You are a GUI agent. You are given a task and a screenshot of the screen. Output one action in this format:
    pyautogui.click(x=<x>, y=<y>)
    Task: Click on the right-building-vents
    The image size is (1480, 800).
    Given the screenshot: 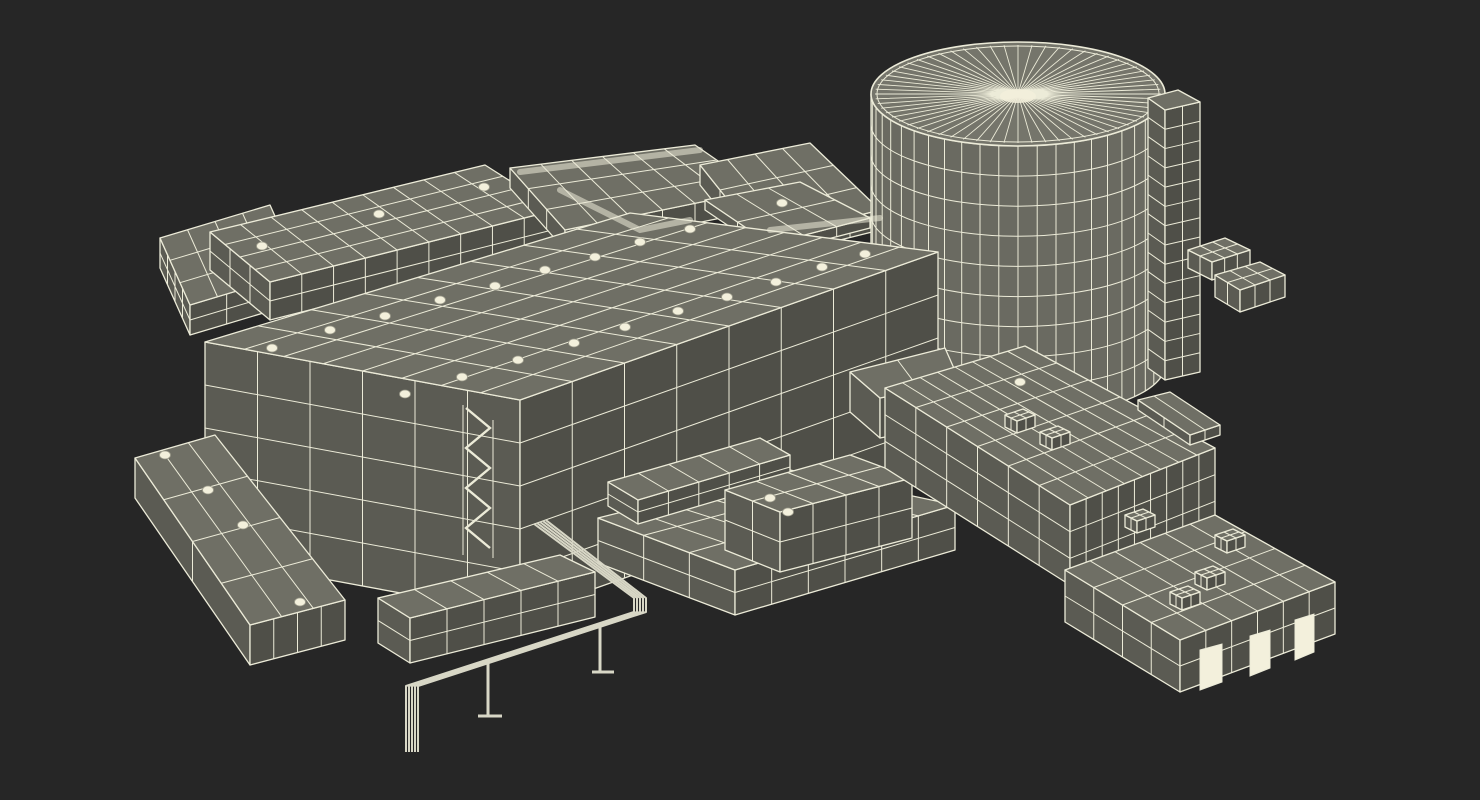 What is the action you would take?
    pyautogui.click(x=1020, y=382)
    